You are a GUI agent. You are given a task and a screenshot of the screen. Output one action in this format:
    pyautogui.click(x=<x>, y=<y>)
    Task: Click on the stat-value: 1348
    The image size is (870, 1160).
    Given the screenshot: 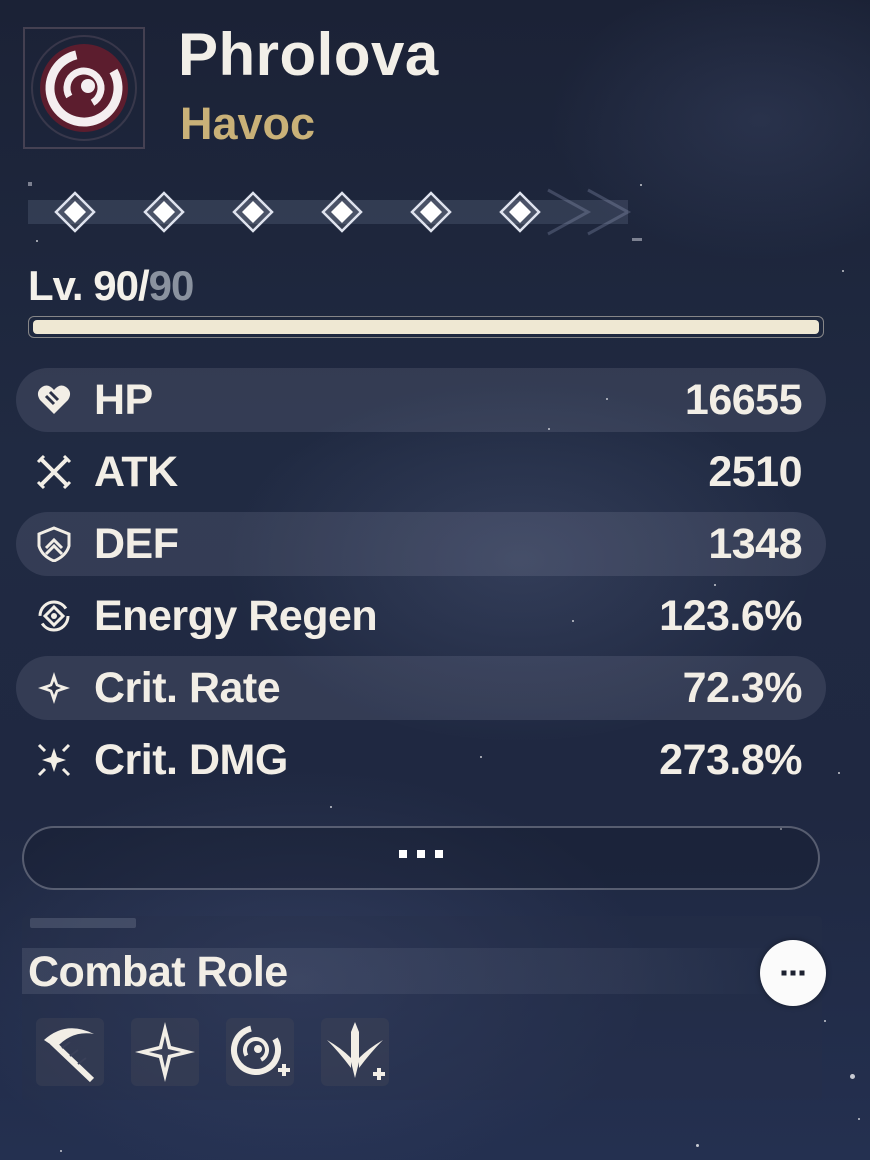 What is the action you would take?
    pyautogui.click(x=755, y=544)
    